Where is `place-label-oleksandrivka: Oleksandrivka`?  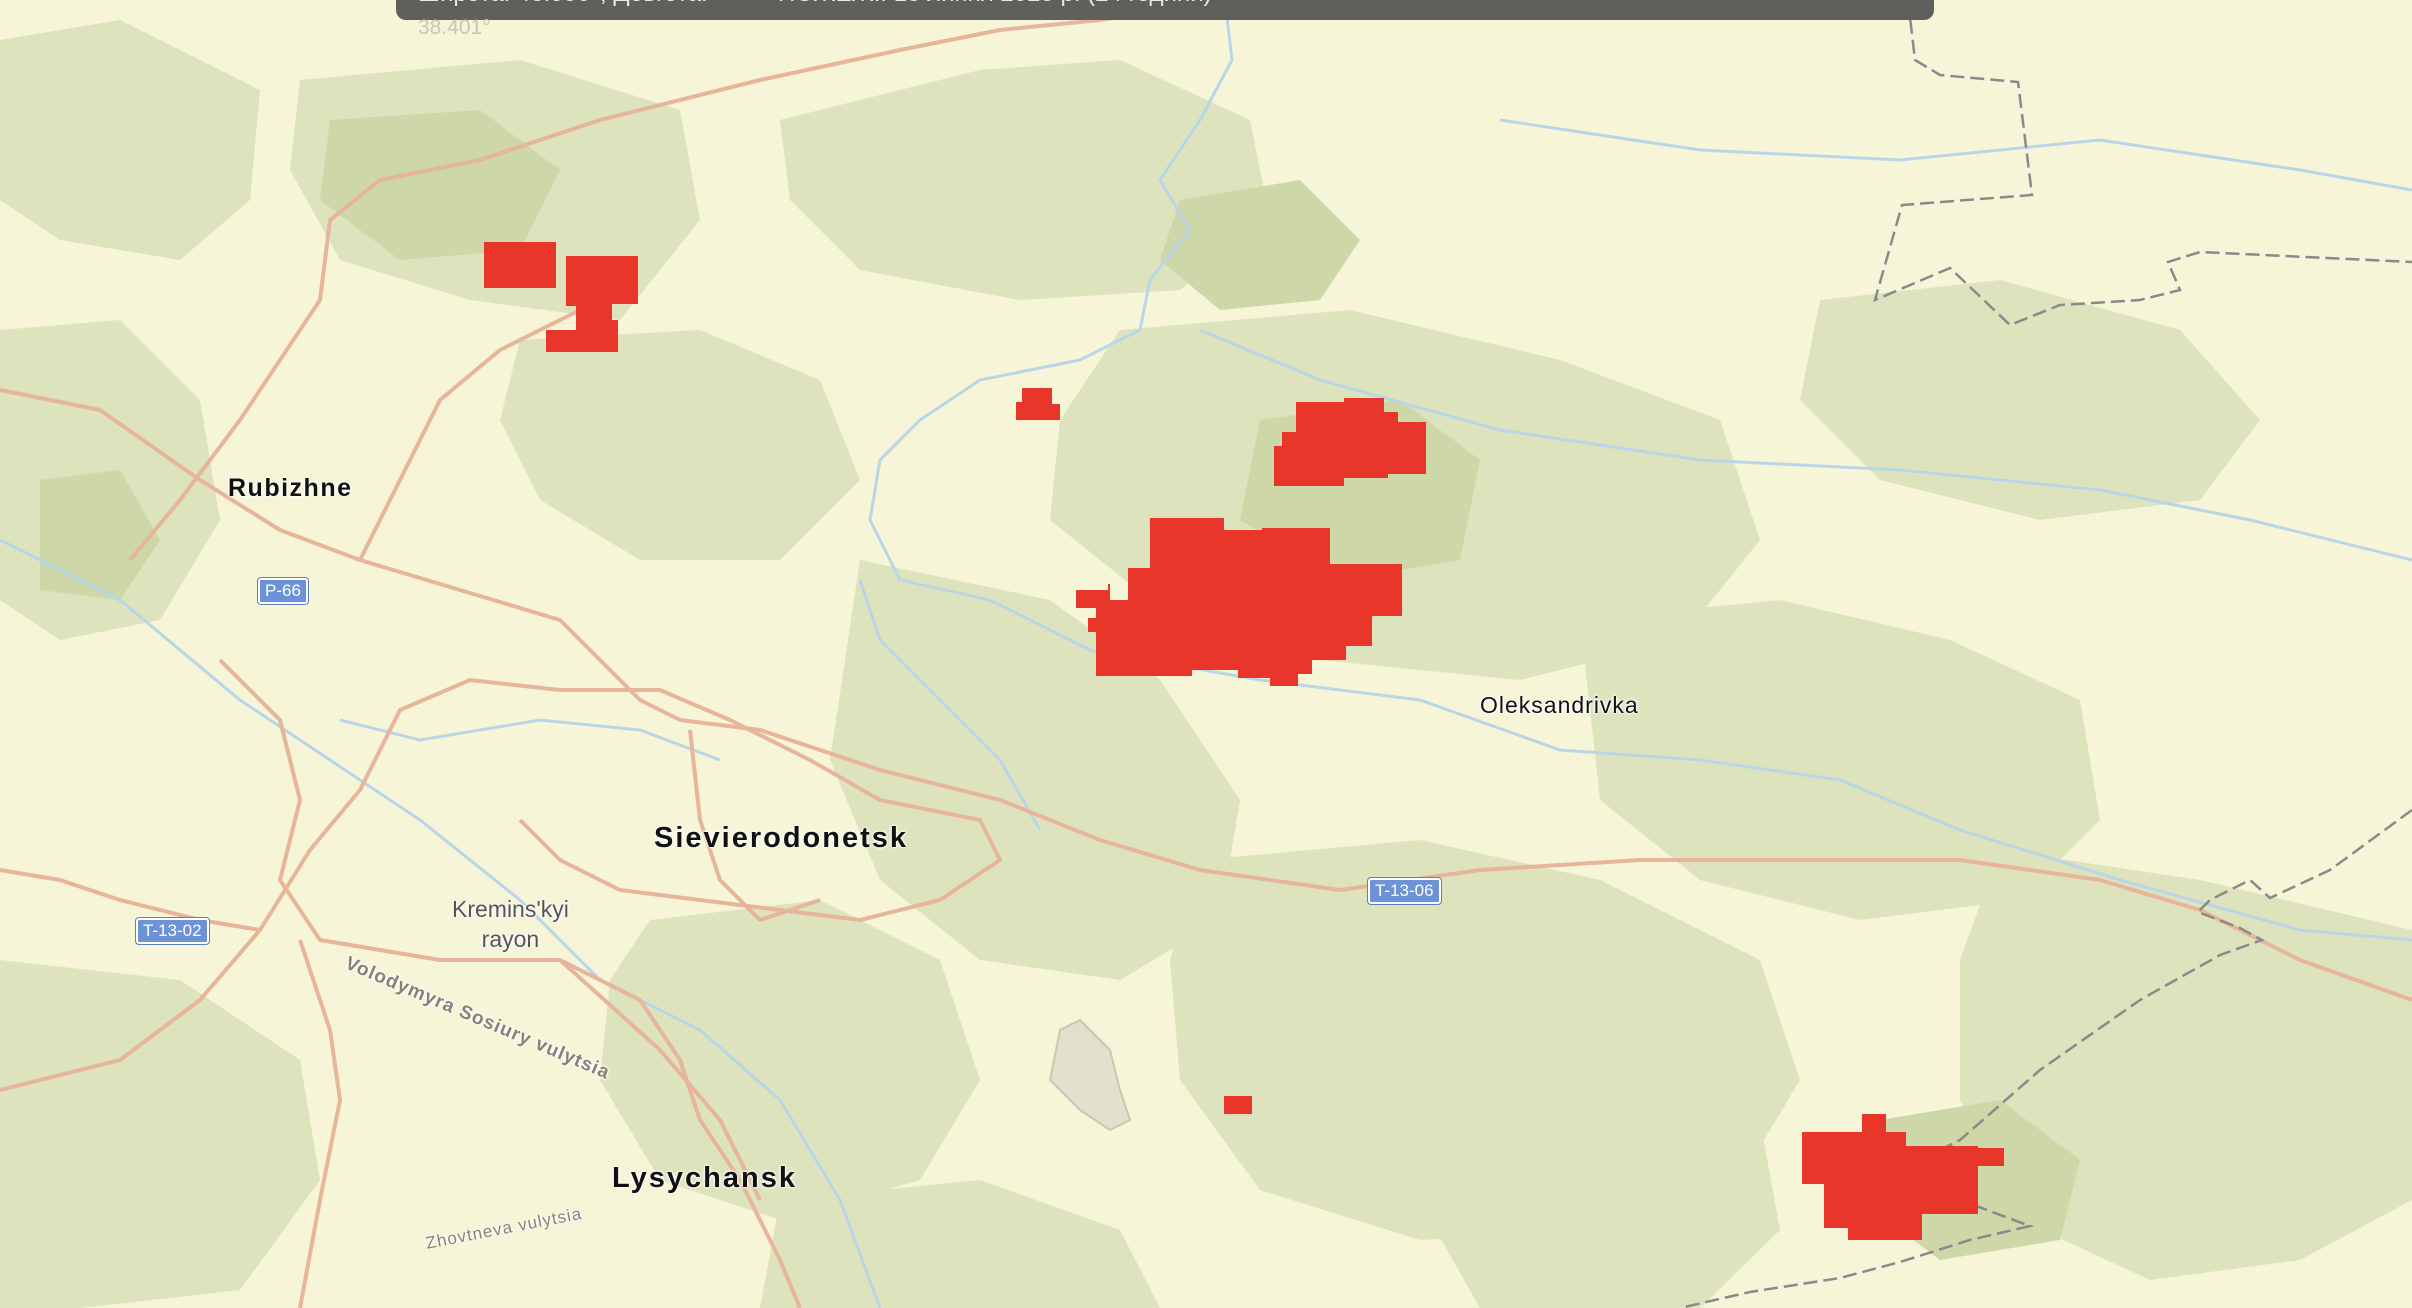 place-label-oleksandrivka: Oleksandrivka is located at coordinates (1559, 705).